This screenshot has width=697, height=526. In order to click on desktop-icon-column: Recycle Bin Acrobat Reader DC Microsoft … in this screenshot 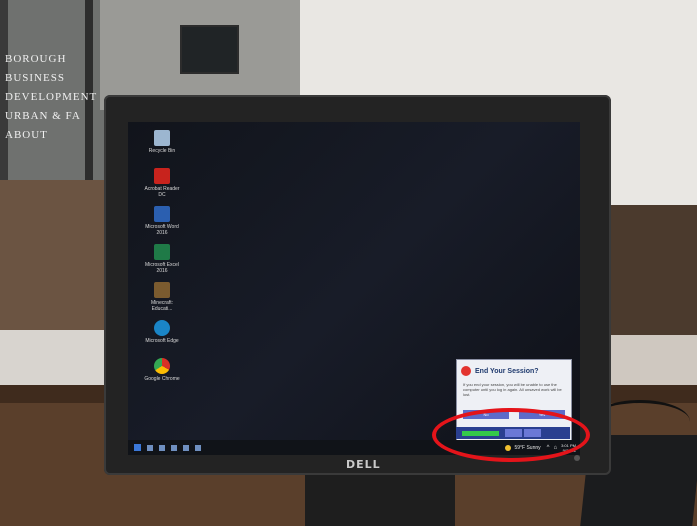, I will do `click(162, 263)`.